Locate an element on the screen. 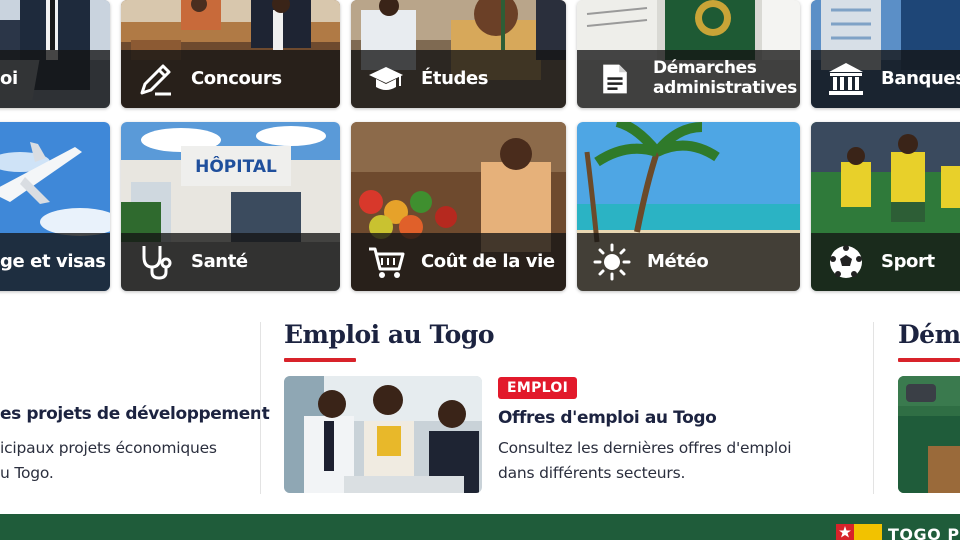  article-desc-line1: icipaux projets économiques is located at coordinates (108, 448).